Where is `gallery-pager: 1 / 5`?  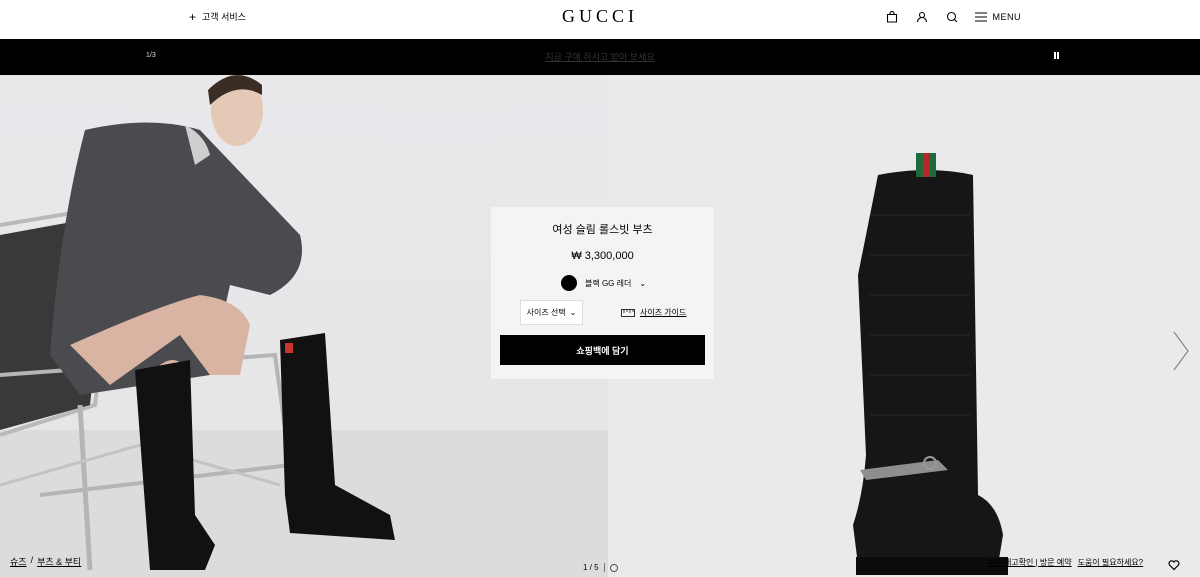
gallery-pager: 1 / 5 is located at coordinates (600, 567).